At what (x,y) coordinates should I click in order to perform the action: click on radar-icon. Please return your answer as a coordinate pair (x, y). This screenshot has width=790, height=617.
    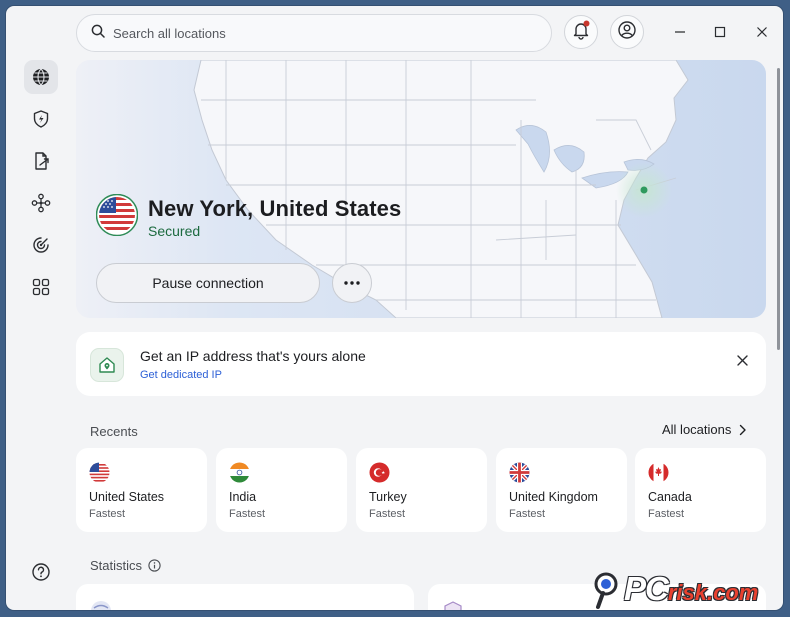
    Looking at the image, I should click on (41, 245).